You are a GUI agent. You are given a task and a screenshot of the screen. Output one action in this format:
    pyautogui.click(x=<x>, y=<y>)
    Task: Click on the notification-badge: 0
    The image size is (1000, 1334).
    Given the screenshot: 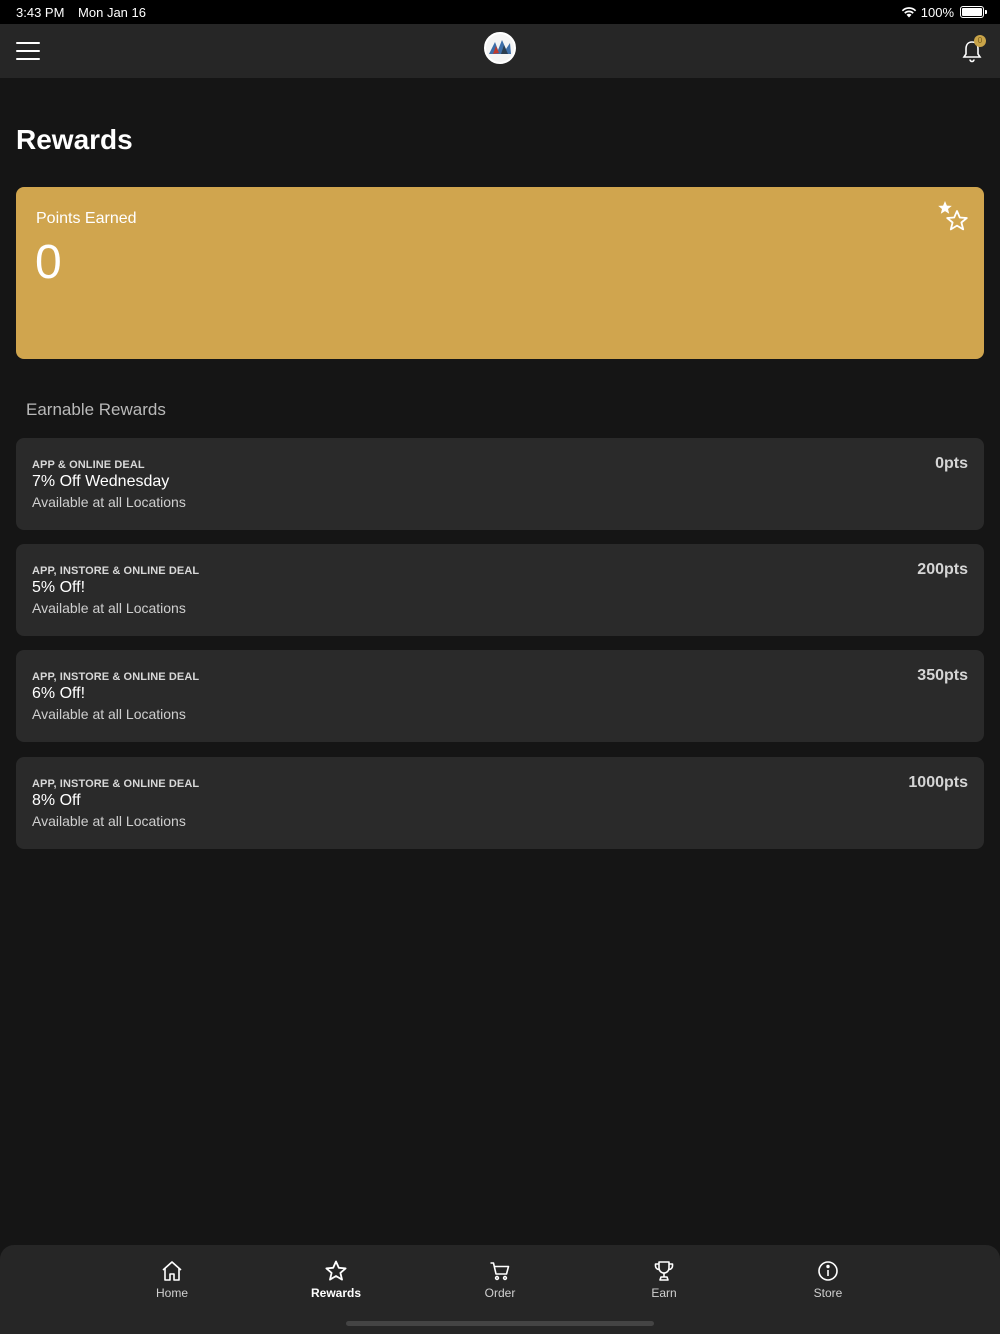 What is the action you would take?
    pyautogui.click(x=980, y=41)
    